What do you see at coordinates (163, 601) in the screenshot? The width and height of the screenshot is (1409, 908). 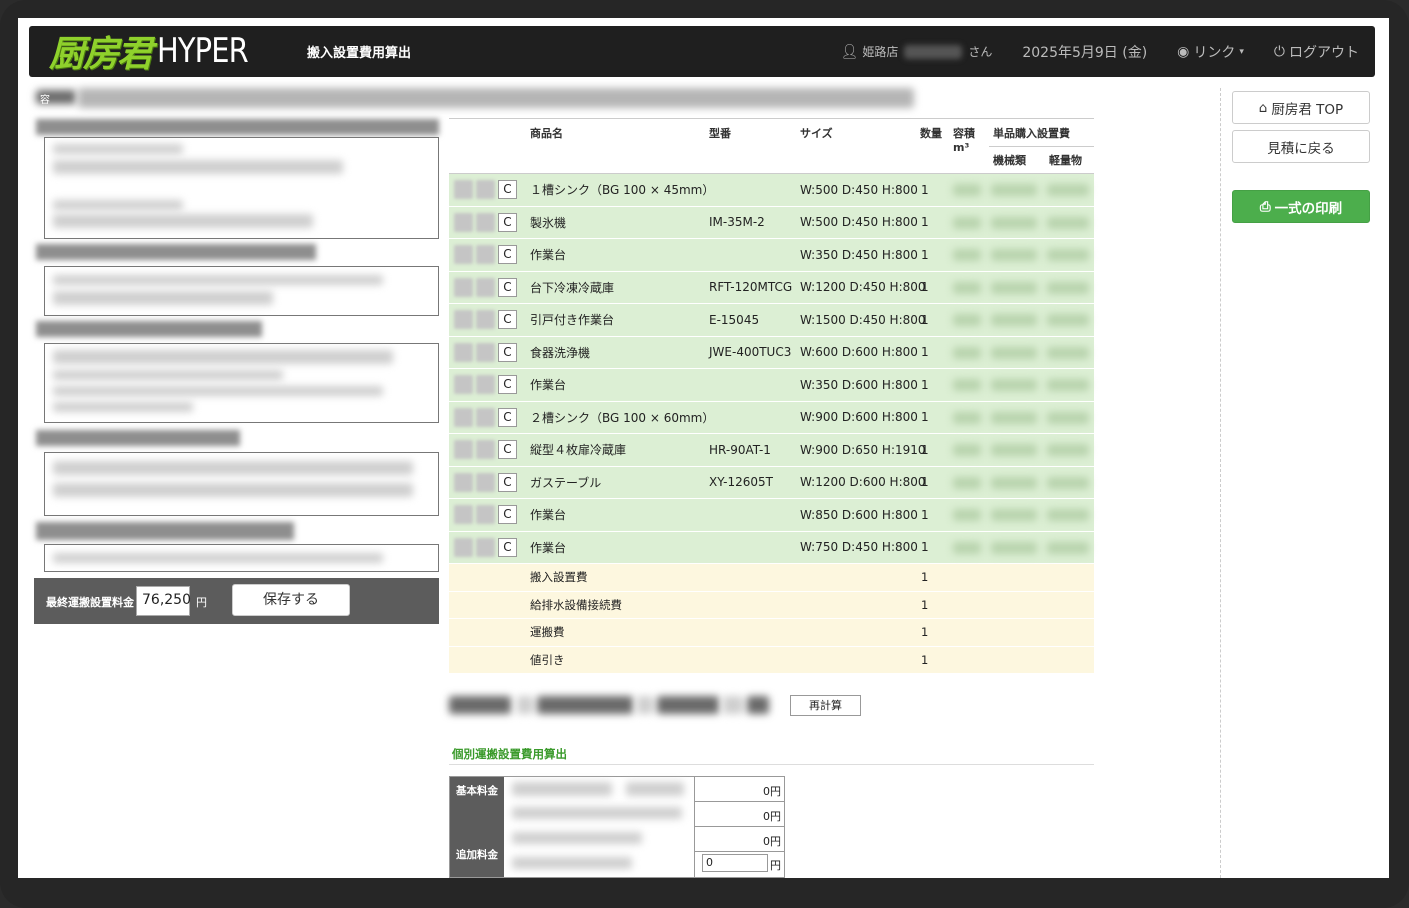 I see `final-fee-input: 76,250` at bounding box center [163, 601].